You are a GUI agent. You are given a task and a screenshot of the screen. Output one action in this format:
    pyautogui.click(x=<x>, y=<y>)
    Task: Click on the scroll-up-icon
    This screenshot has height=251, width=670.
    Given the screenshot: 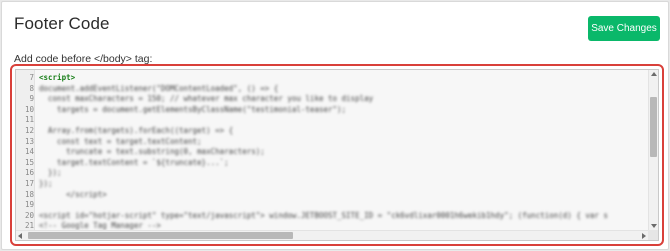 What is the action you would take?
    pyautogui.click(x=654, y=74)
    